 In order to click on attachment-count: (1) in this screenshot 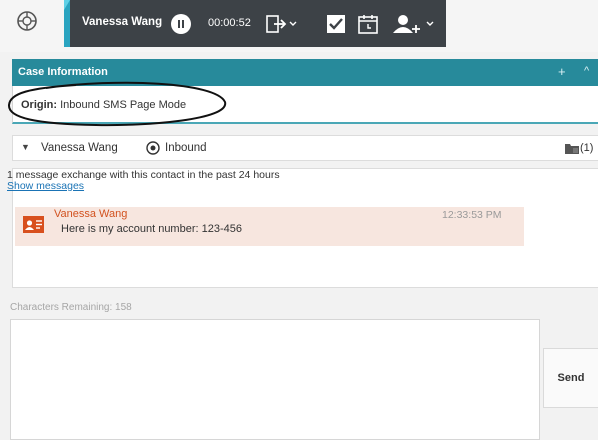, I will do `click(586, 148)`.